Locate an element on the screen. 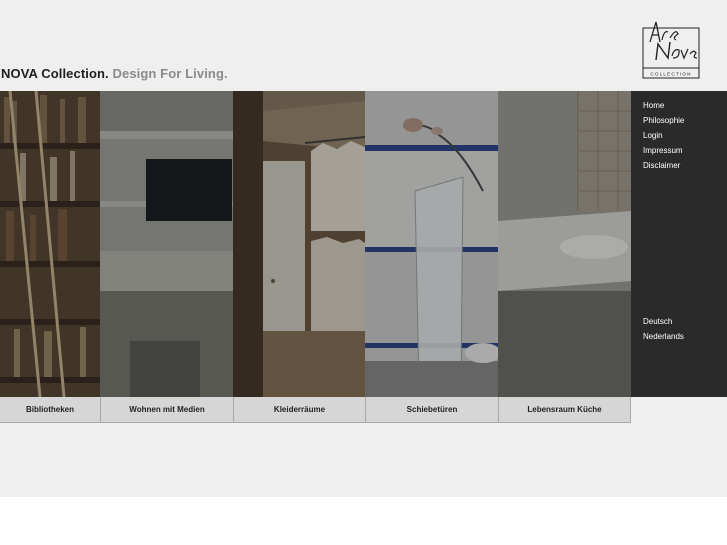 Image resolution: width=727 pixels, height=545 pixels. tab-lebensraum-kueche: Lebensraum Küche is located at coordinates (564, 410).